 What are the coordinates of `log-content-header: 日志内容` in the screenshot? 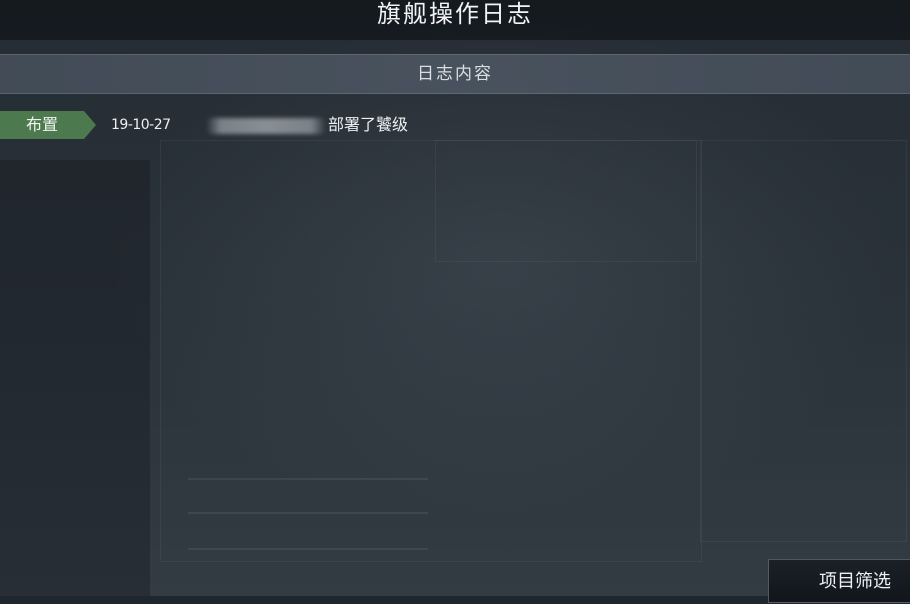 It's located at (455, 74).